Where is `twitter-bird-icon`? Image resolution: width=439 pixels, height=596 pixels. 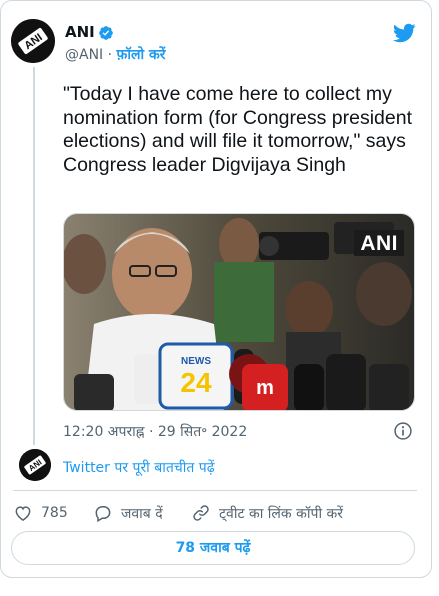 twitter-bird-icon is located at coordinates (404, 33).